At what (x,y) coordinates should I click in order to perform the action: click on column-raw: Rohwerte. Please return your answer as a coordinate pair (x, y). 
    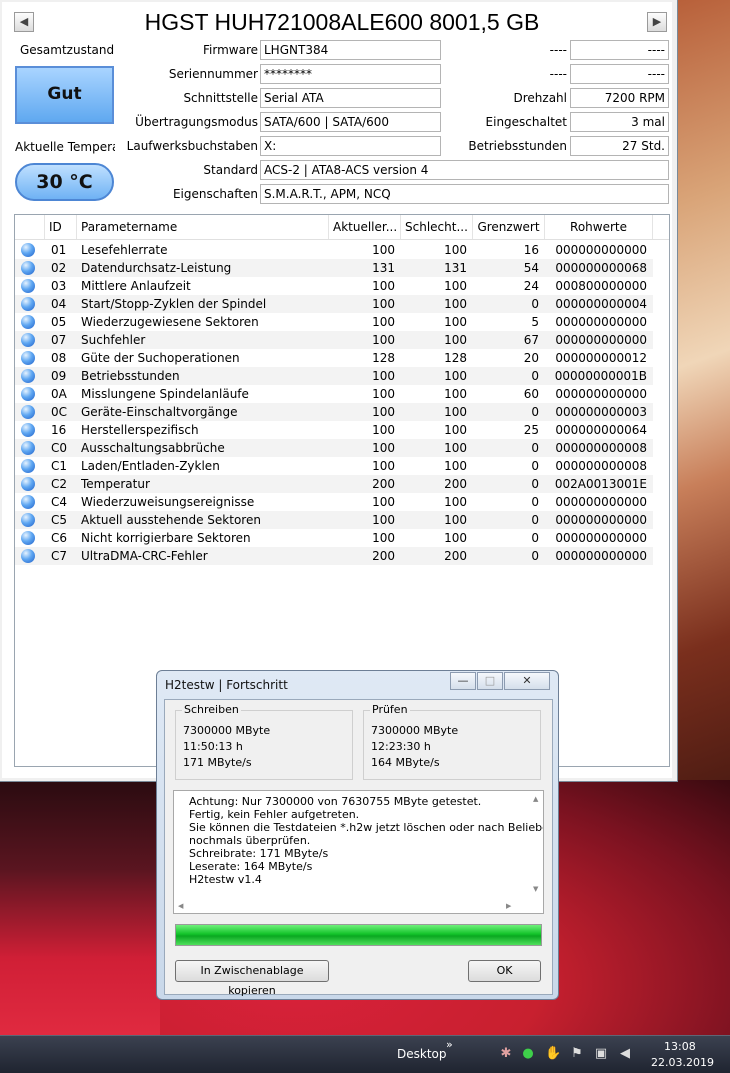
    Looking at the image, I should click on (599, 227).